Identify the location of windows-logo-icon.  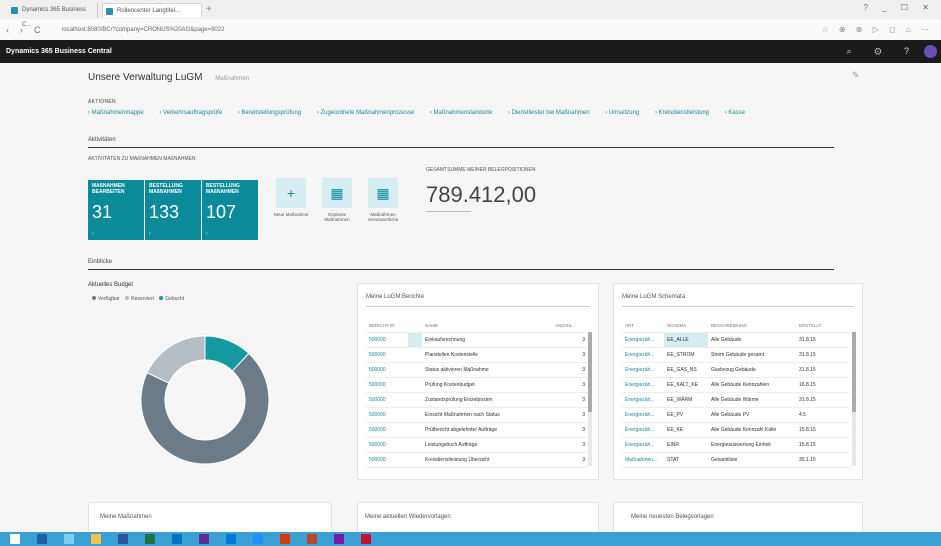
(15, 539).